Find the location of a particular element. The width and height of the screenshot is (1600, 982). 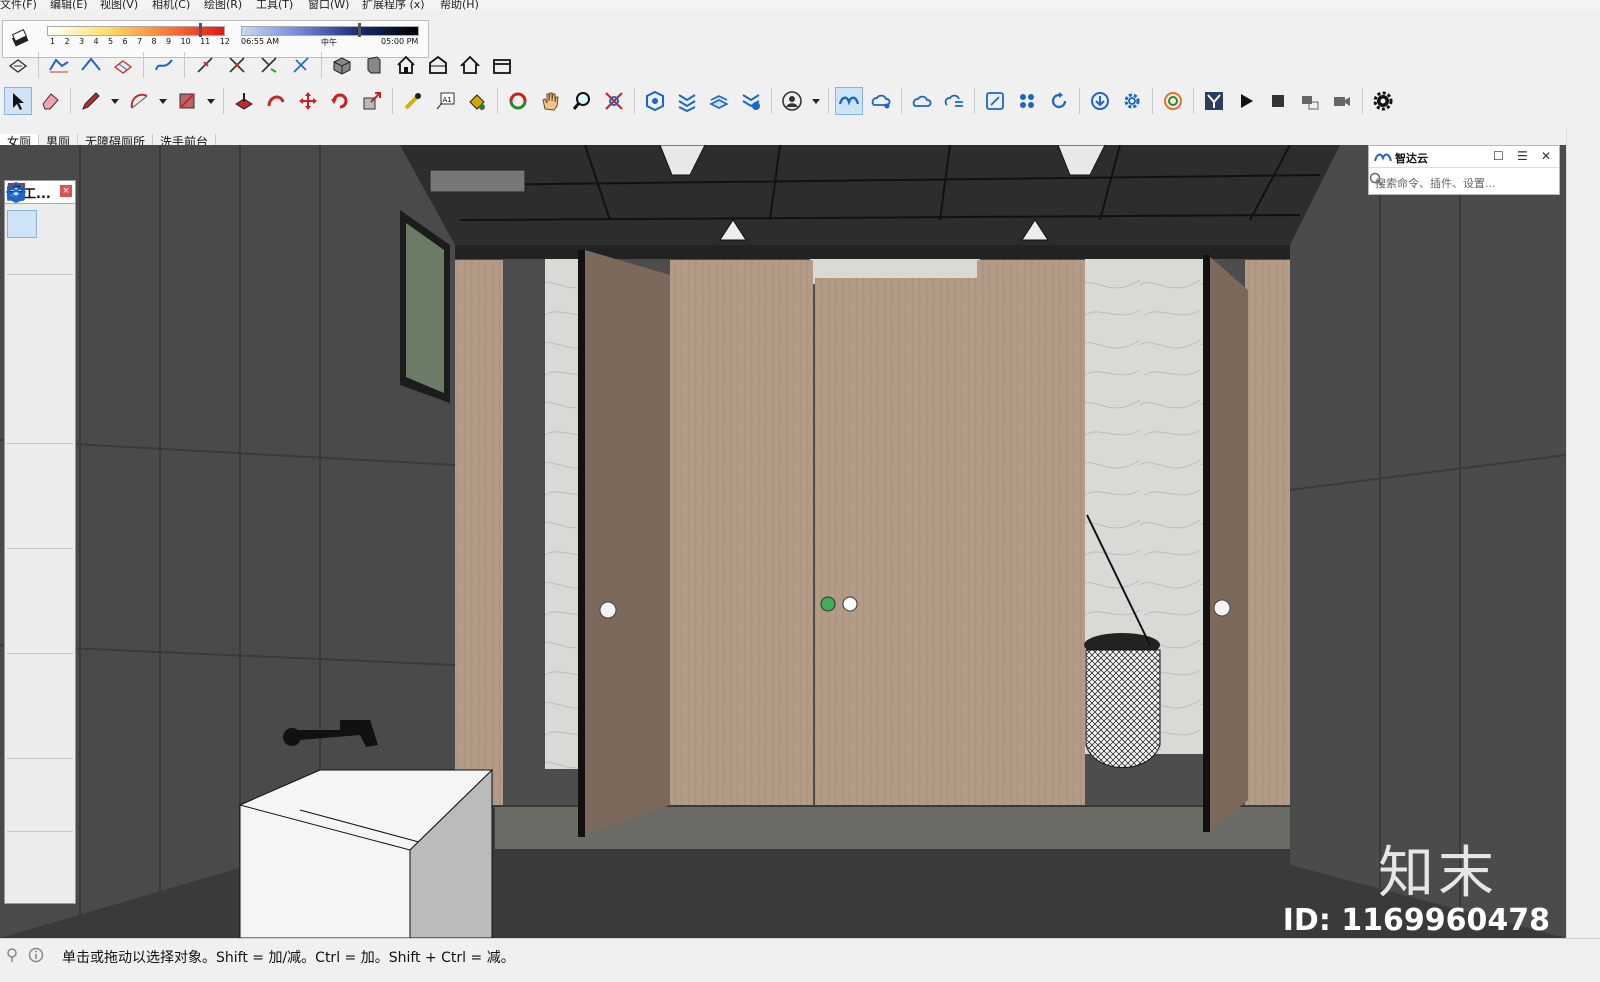

pencil-tool-icon is located at coordinates (91, 101).